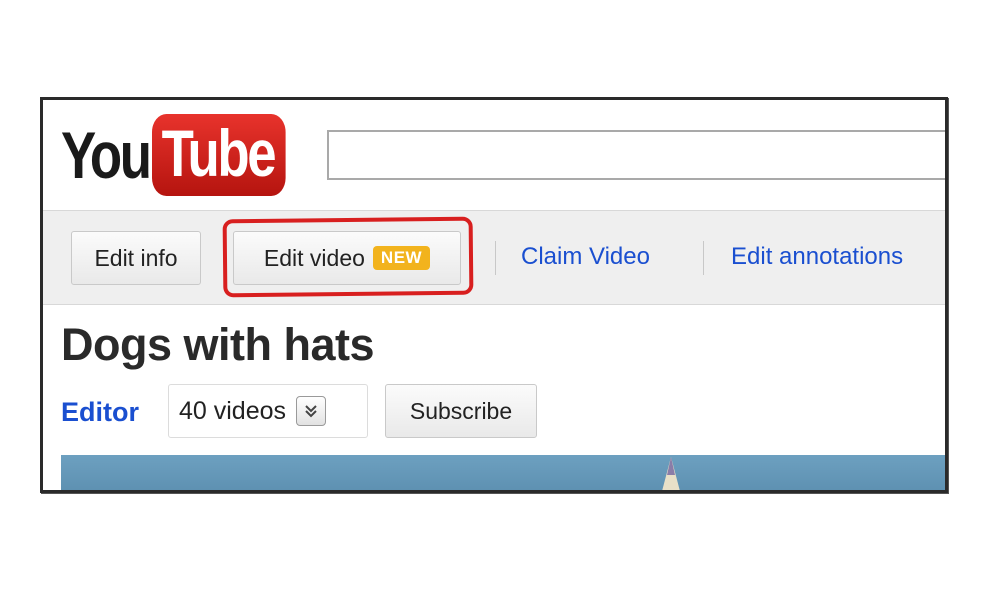 This screenshot has width=988, height=593. What do you see at coordinates (311, 411) in the screenshot?
I see `chevron-down-icon` at bounding box center [311, 411].